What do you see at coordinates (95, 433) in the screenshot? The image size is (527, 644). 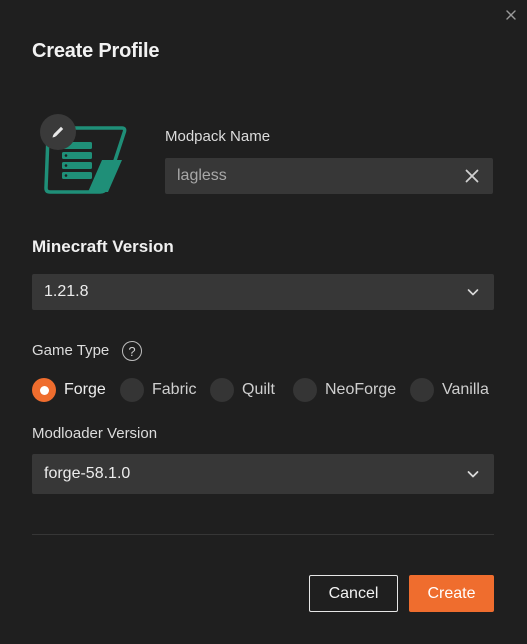 I see `modloader-version-label: Modloader Version` at bounding box center [95, 433].